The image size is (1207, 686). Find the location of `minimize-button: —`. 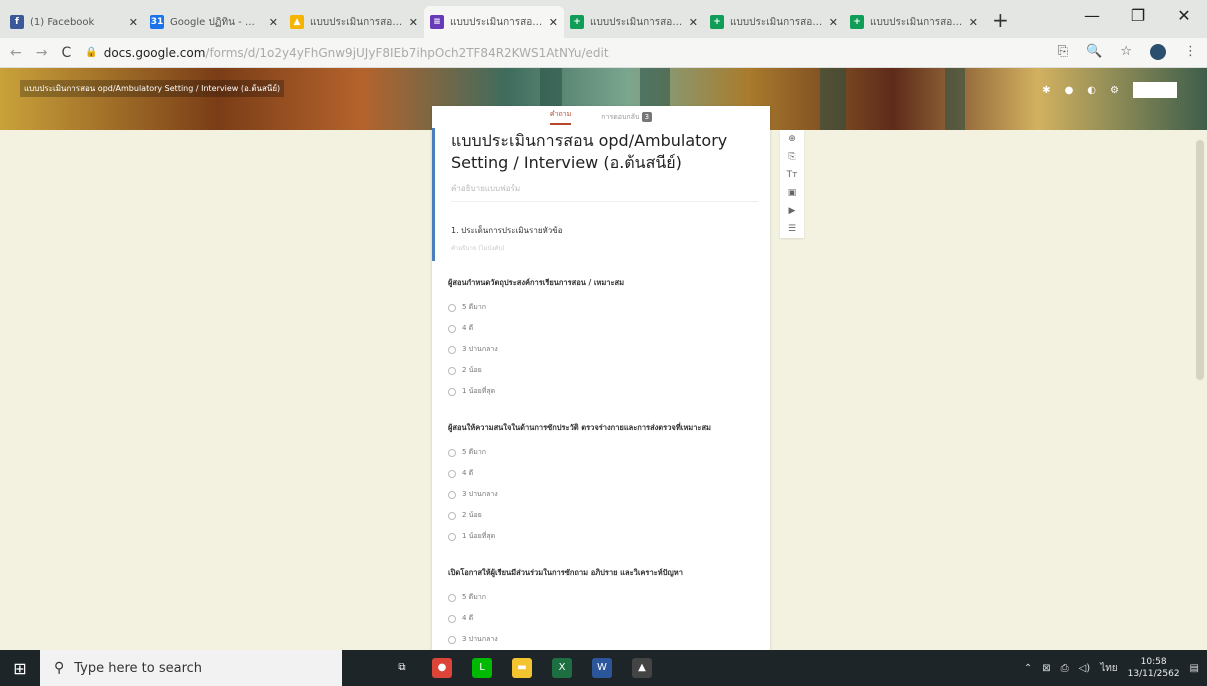

minimize-button: — is located at coordinates (1092, 15).